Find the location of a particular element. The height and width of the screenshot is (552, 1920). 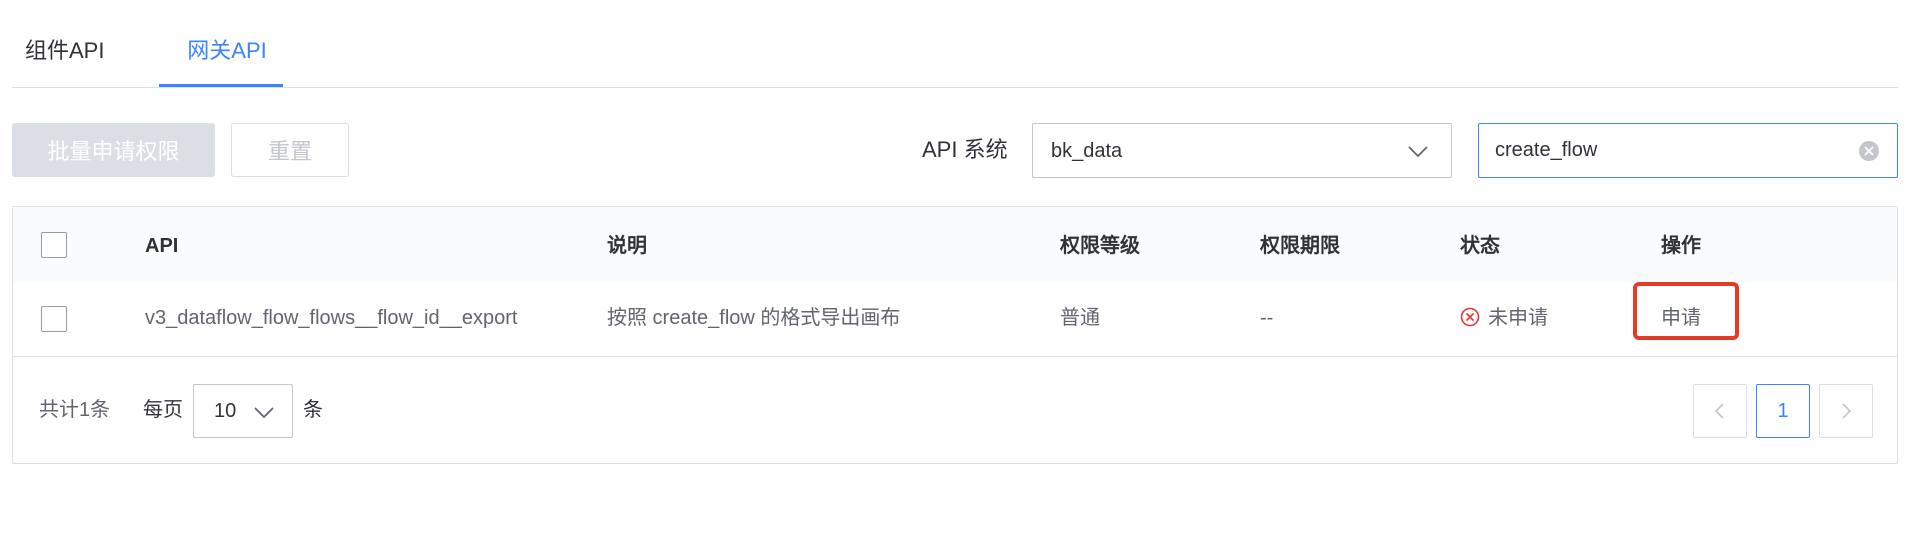

batch-apply-button: 批量申请权限 is located at coordinates (113, 150).